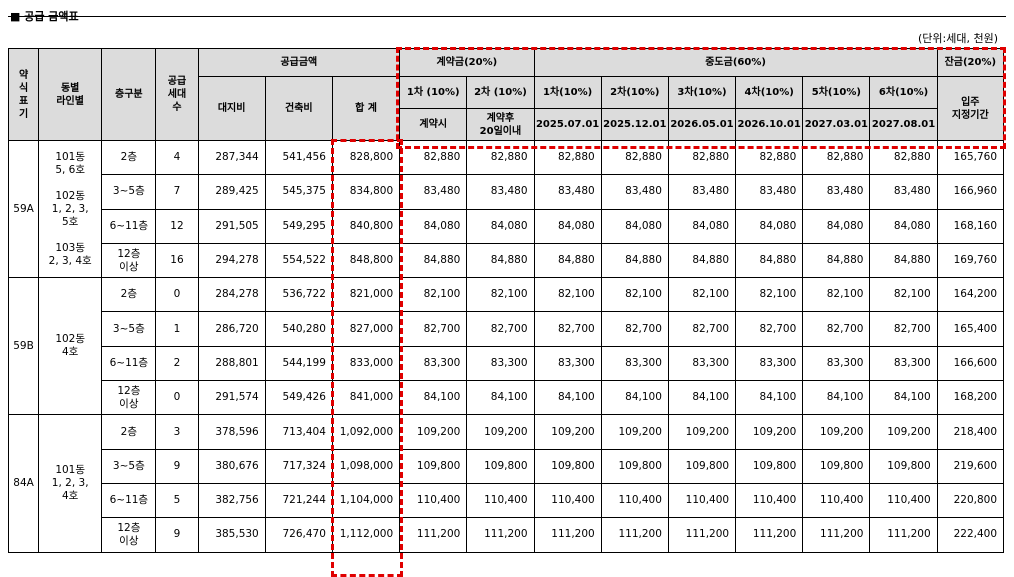 The height and width of the screenshot is (577, 1014). What do you see at coordinates (70, 483) in the screenshot?
I see `dong-line-cell: 101동 1, 2, 3, 4호` at bounding box center [70, 483].